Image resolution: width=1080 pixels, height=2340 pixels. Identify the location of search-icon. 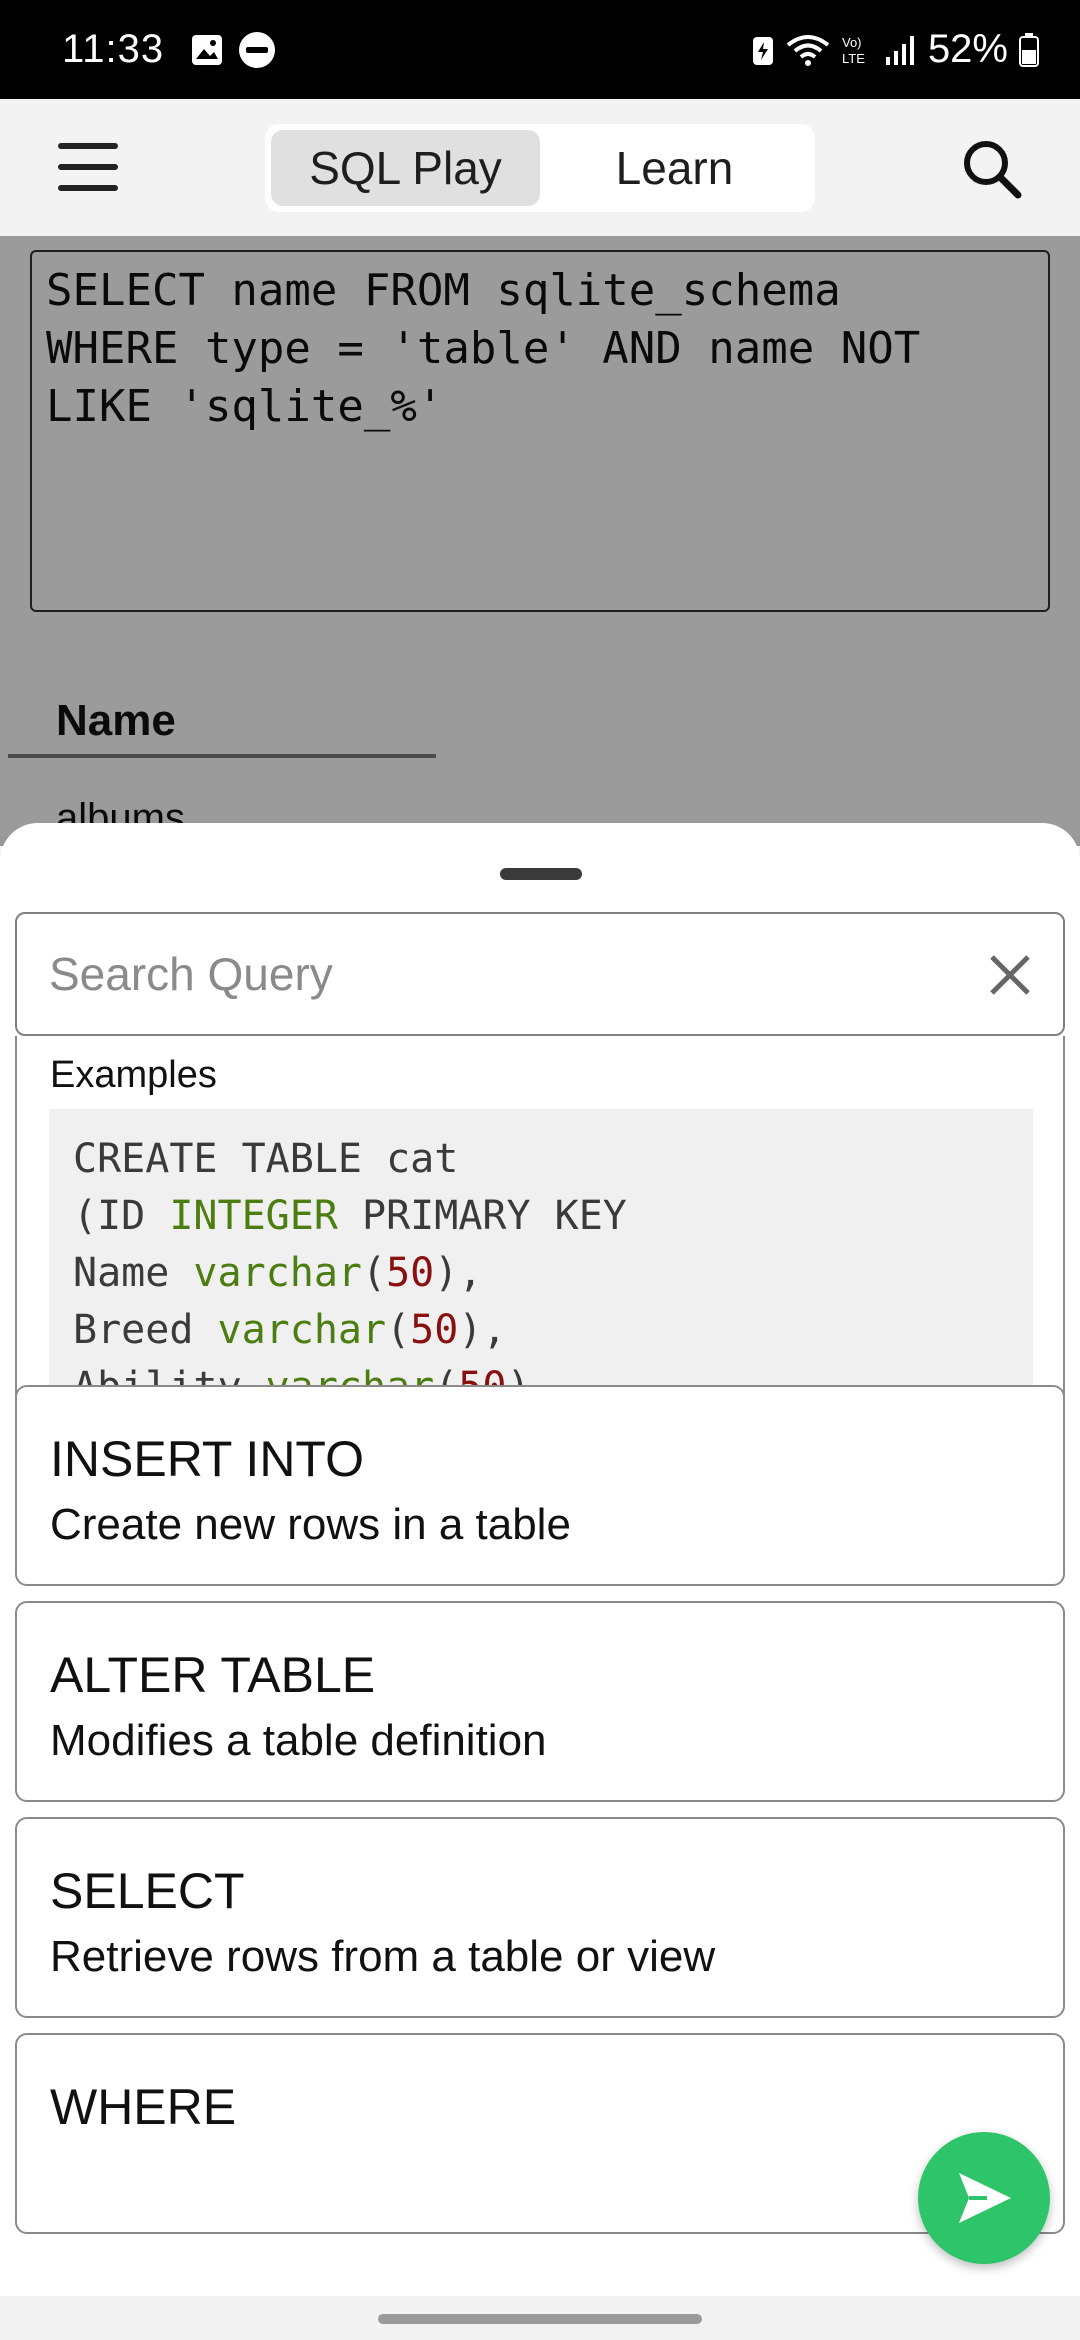
(992, 169).